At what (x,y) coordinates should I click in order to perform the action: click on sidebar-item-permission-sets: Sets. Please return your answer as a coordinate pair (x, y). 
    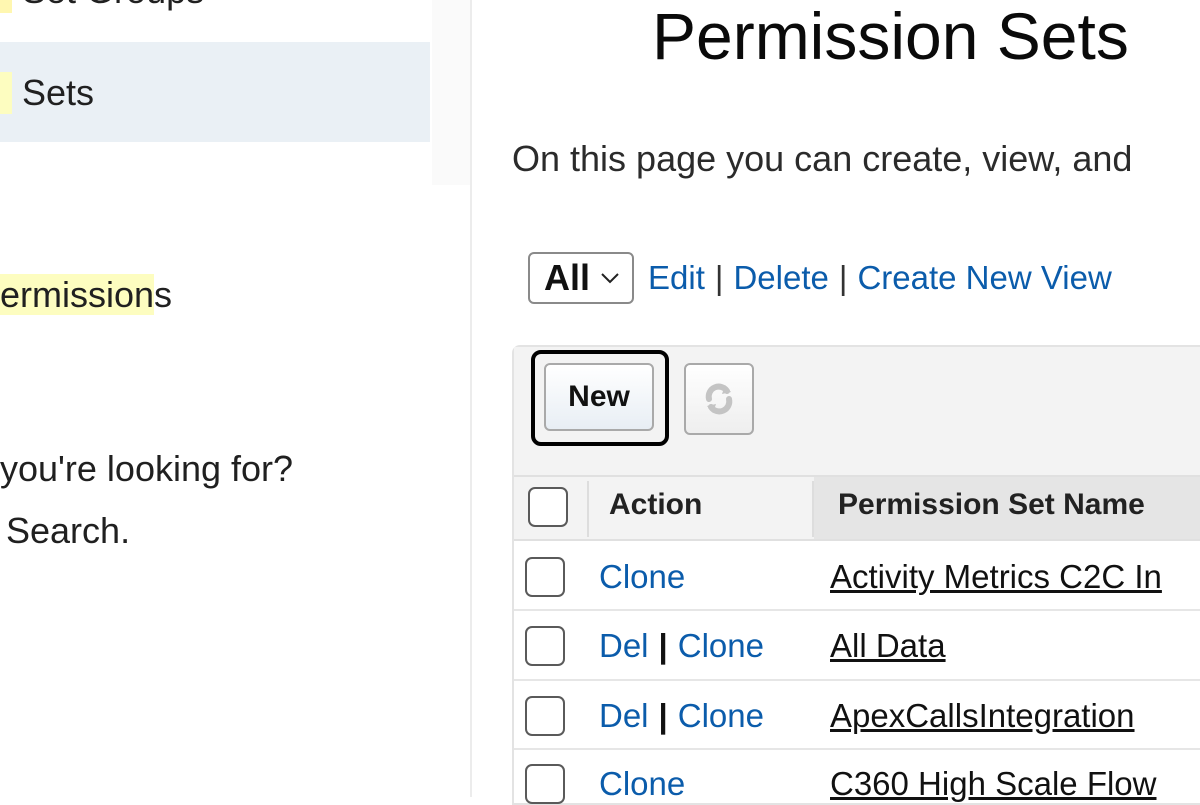
    Looking at the image, I should click on (47, 93).